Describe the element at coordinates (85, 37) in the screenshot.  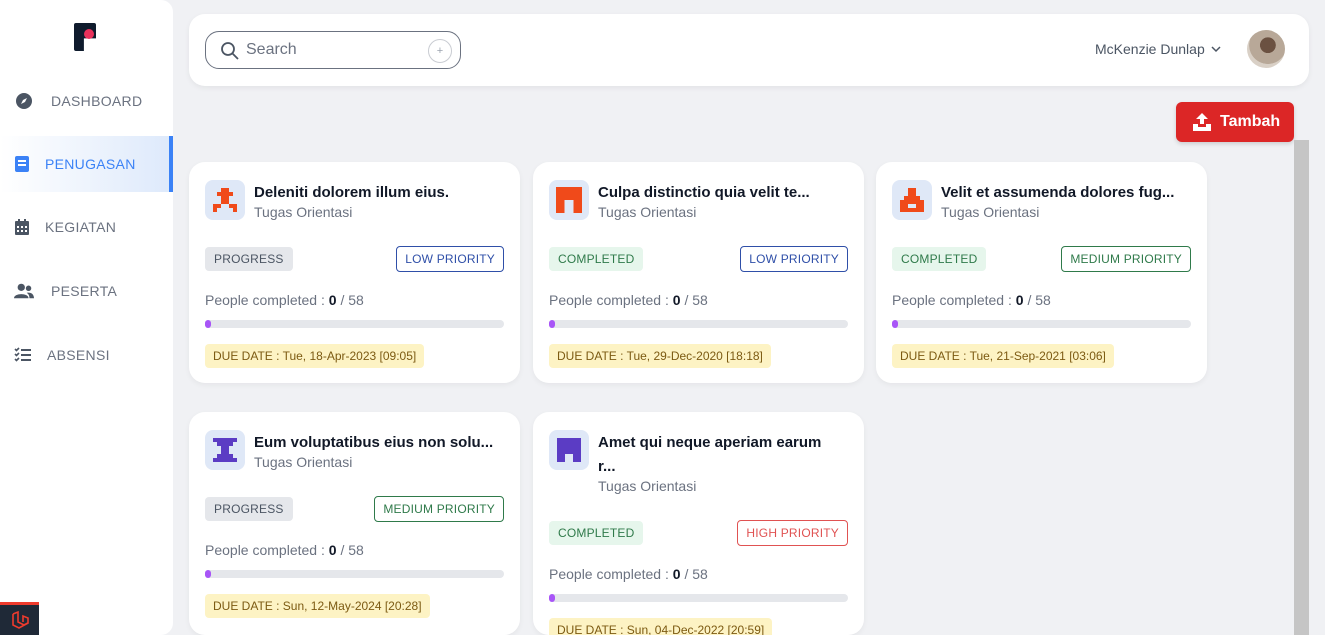
I see `app-logo` at that location.